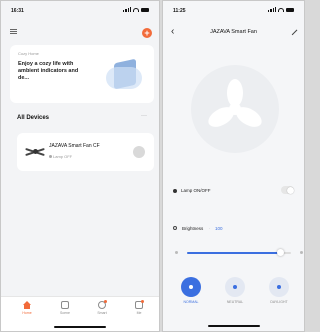 Image resolution: width=320 pixels, height=332 pixels. What do you see at coordinates (175, 228) in the screenshot?
I see `sun-icon` at bounding box center [175, 228].